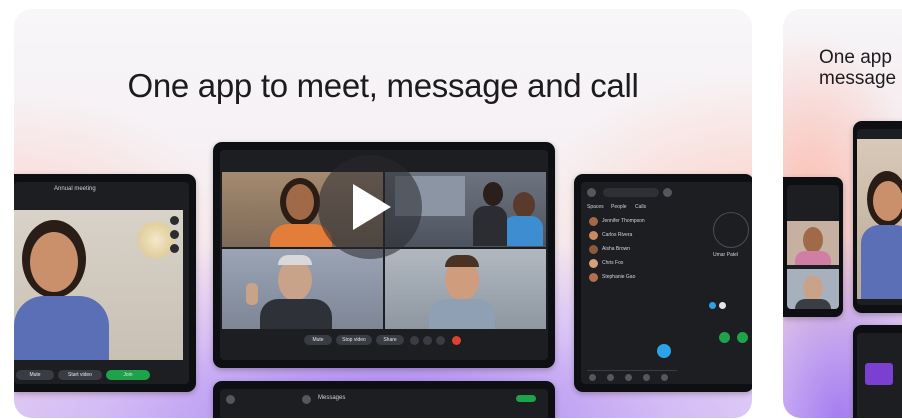  I want to click on contact-list-item: Aisha Brown, so click(627, 249).